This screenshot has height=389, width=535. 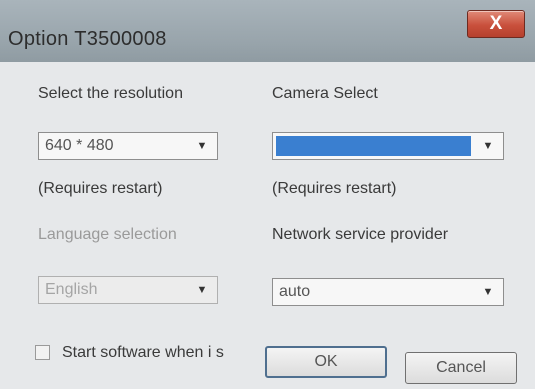 I want to click on startup-checkbox, so click(x=42, y=352).